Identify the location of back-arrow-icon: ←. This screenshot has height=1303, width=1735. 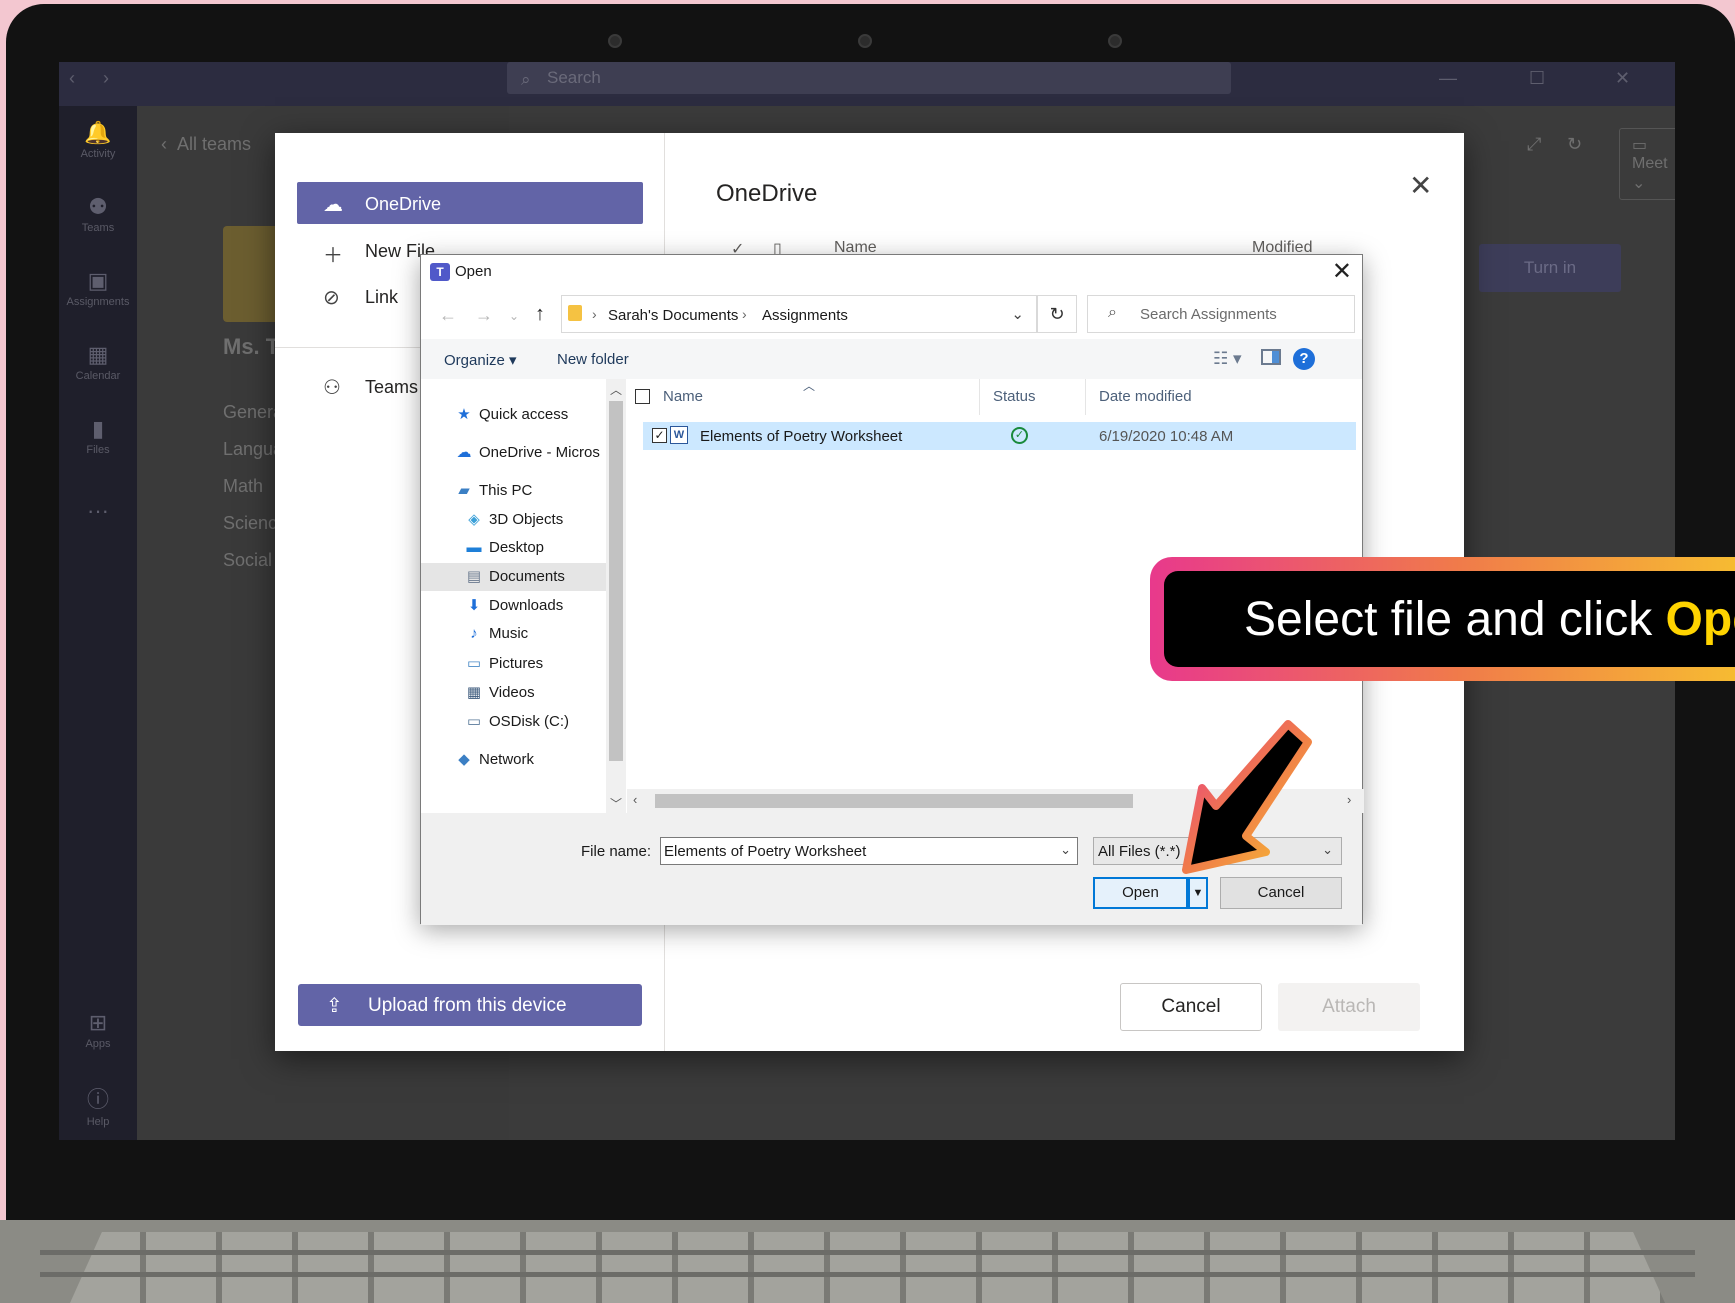
(448, 315).